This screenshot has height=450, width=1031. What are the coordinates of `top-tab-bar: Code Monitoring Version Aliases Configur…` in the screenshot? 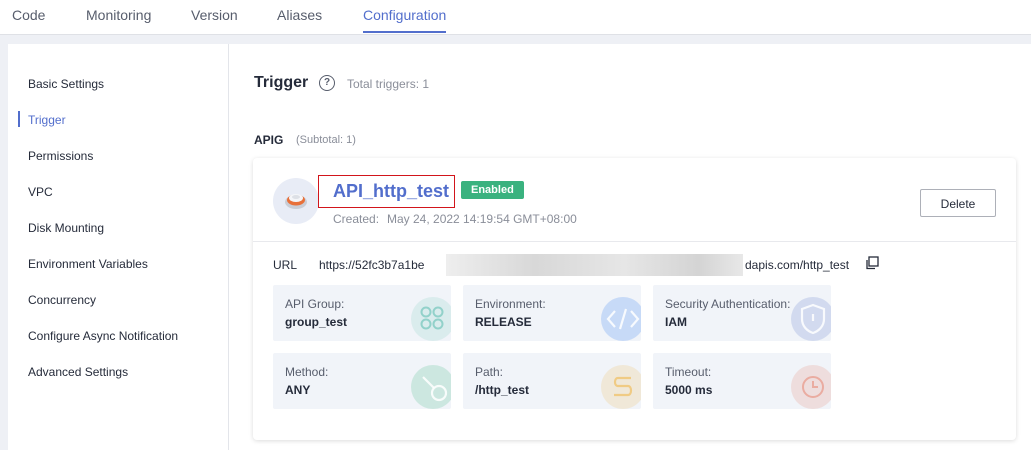 It's located at (515, 17).